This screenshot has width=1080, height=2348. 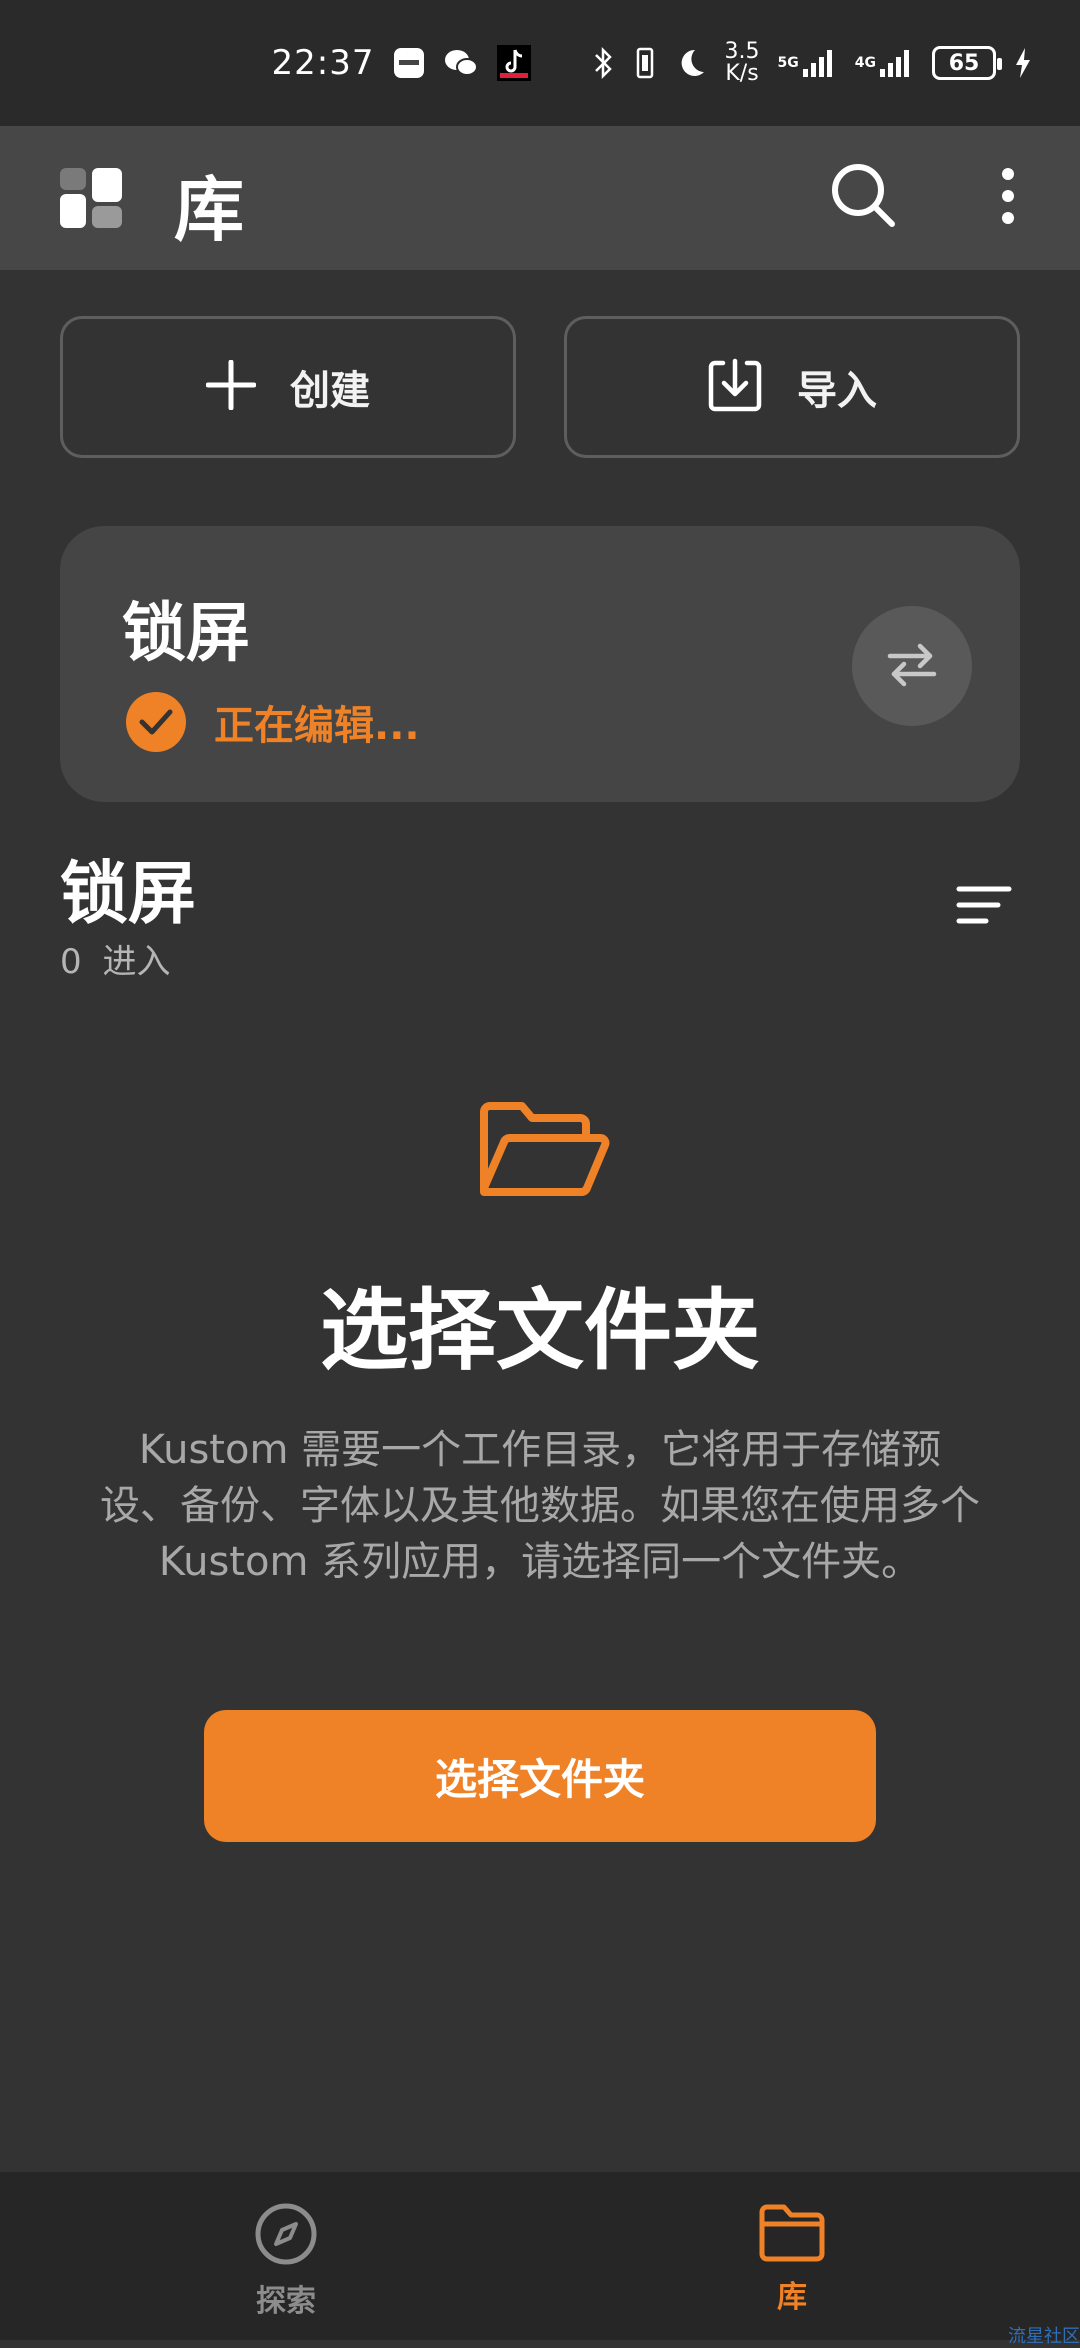 I want to click on huawei-app-icon, so click(x=409, y=63).